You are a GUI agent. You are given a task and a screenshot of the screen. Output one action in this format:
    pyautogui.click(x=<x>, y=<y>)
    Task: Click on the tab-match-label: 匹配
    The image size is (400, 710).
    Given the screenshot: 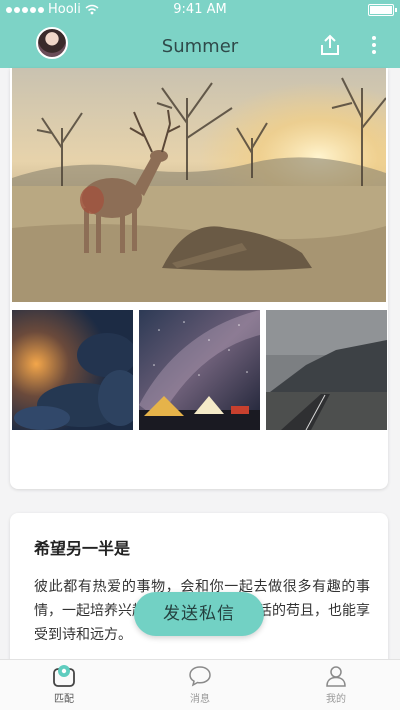 What is the action you would take?
    pyautogui.click(x=64, y=699)
    